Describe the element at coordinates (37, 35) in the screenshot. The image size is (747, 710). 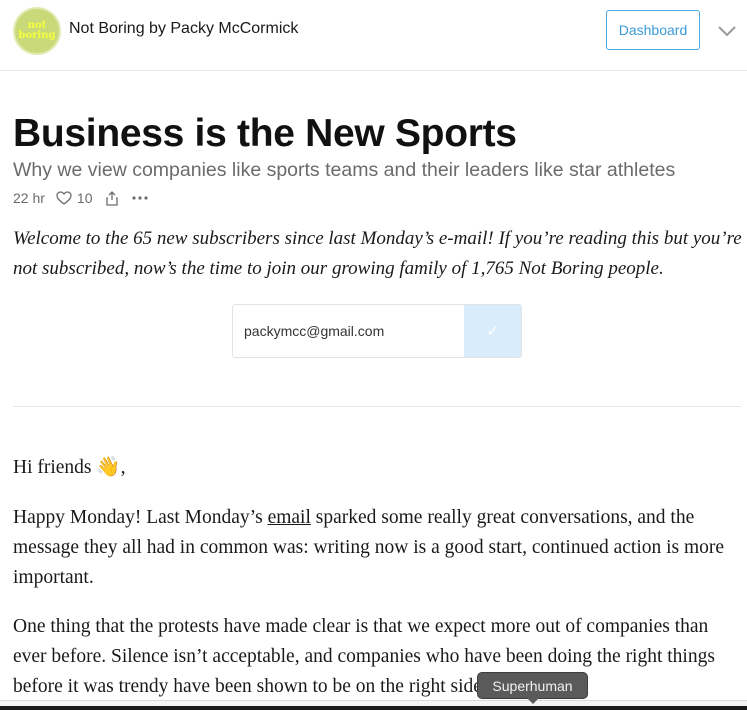
I see `logo-text-line-2: boring` at that location.